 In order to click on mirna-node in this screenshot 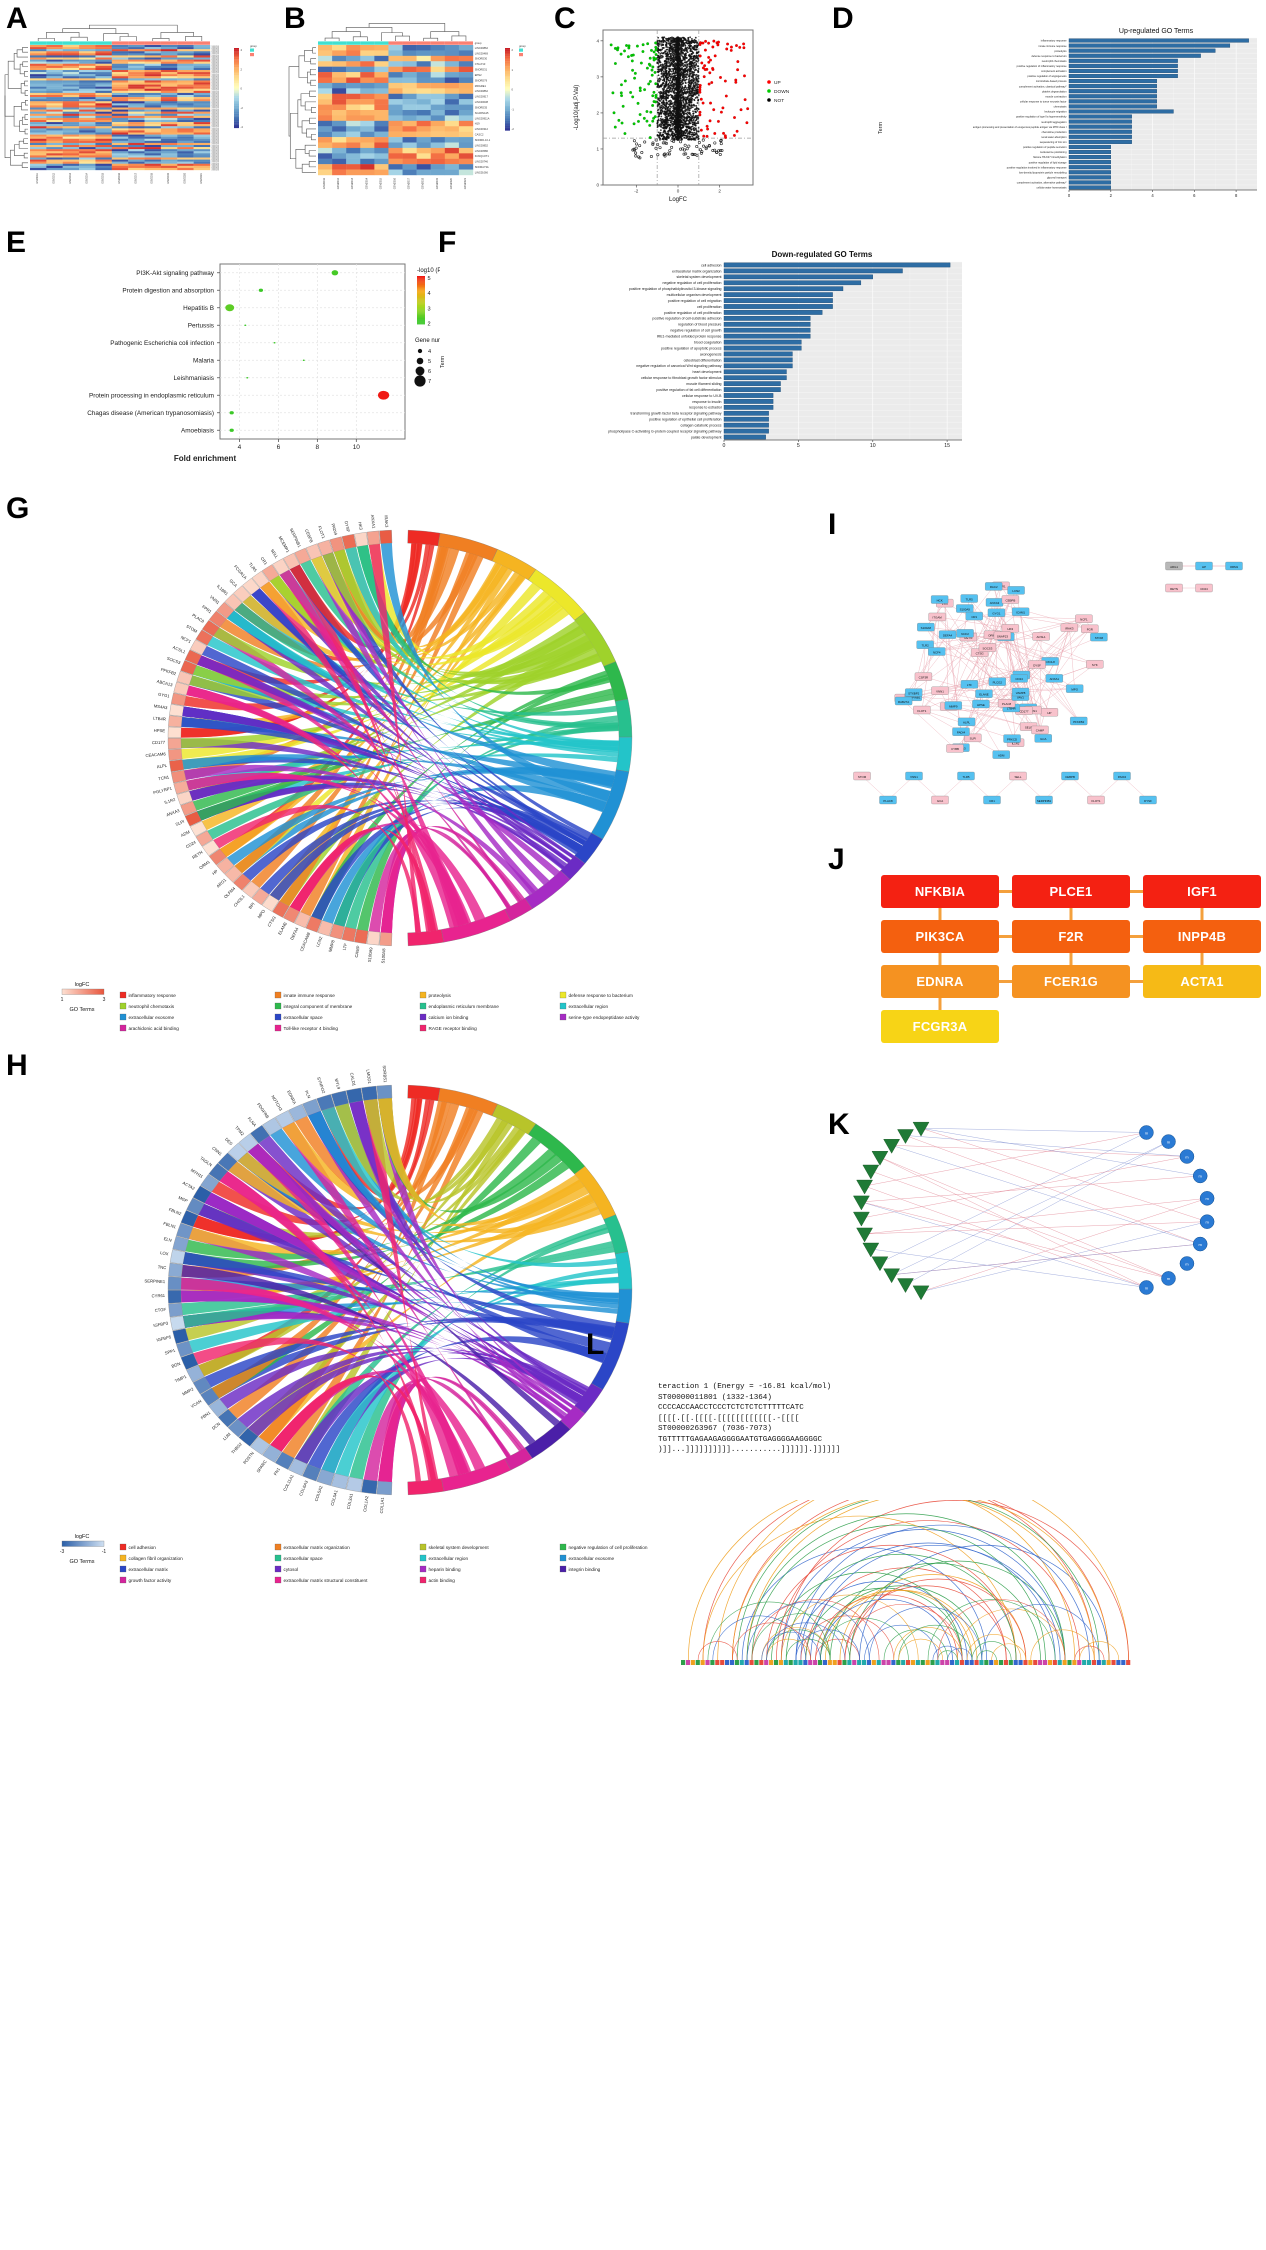, I will do `click(905, 1285)`.